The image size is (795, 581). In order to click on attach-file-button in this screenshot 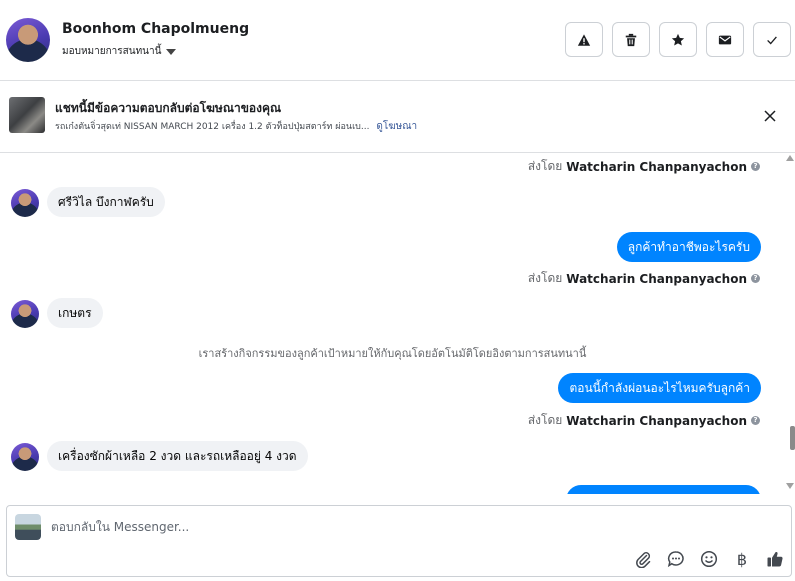, I will do `click(643, 559)`.